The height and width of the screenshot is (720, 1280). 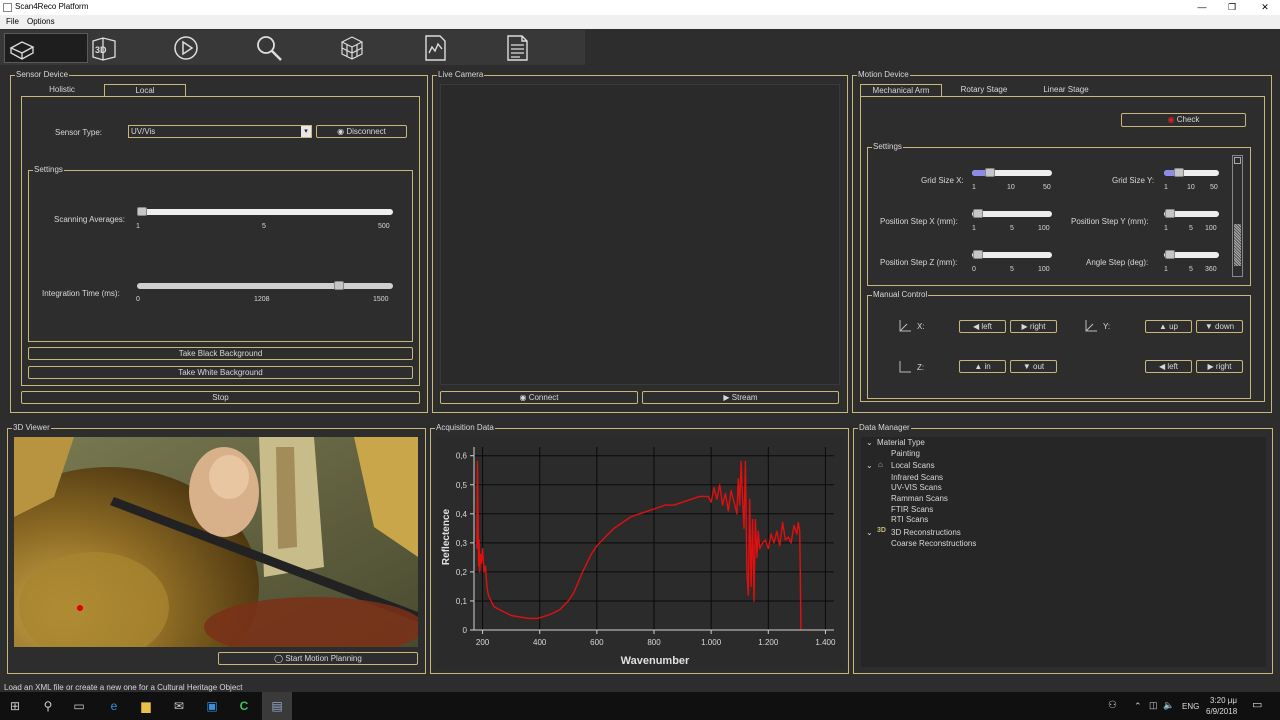 I want to click on tab-mechanical-arm: Mechanical Arm, so click(x=901, y=90).